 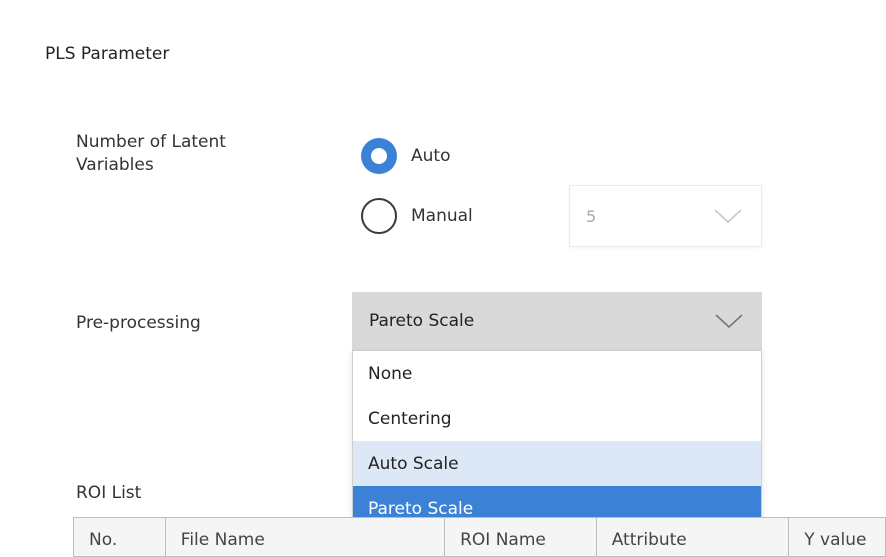 I want to click on manual-radio: Manual, so click(x=417, y=216).